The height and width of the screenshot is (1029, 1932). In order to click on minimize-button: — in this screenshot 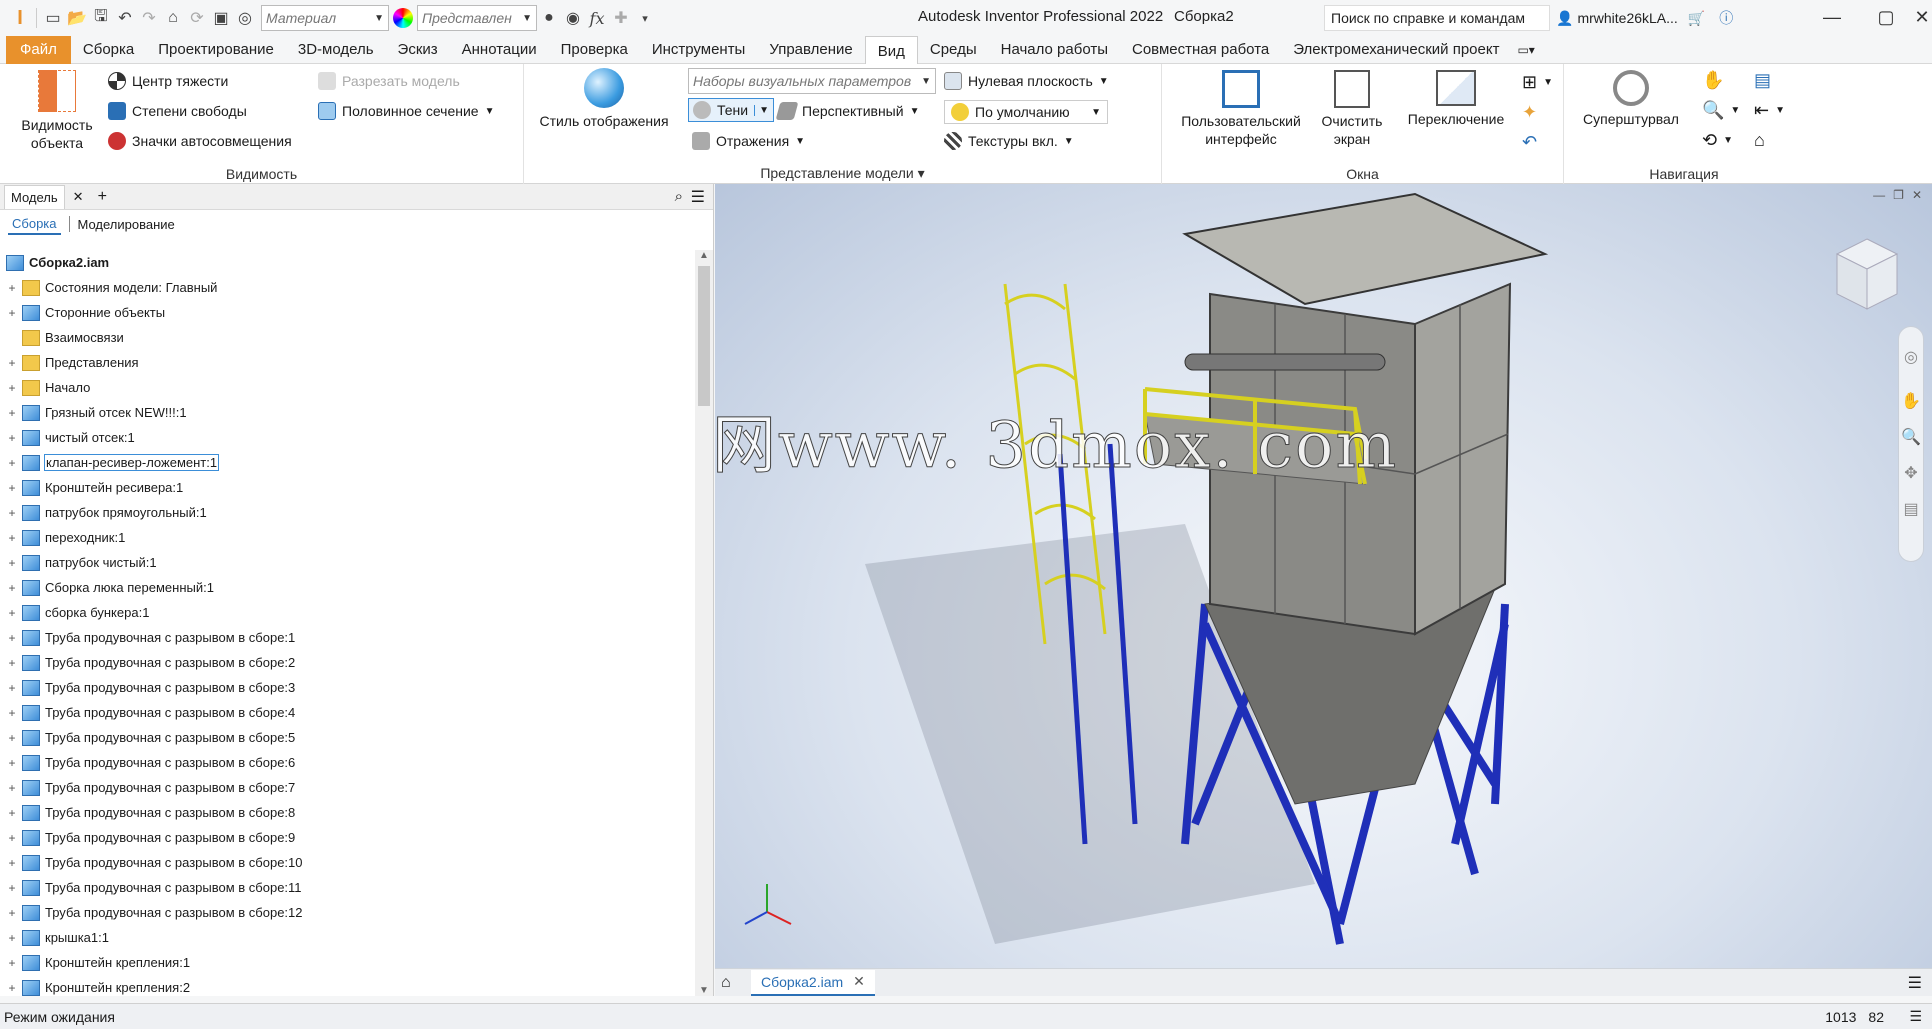, I will do `click(1832, 17)`.